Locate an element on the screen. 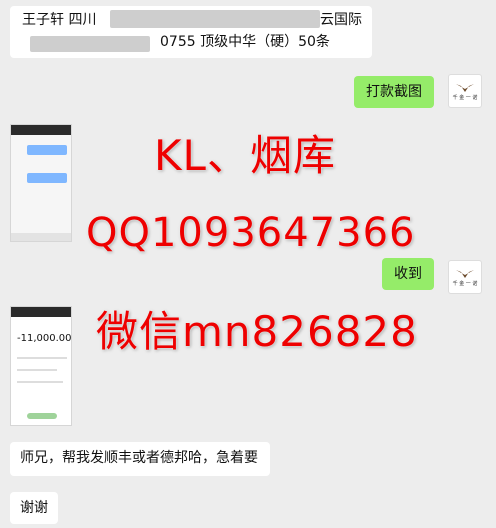 The image size is (496, 528). transfer-amount: -11,000.00 is located at coordinates (44, 338).